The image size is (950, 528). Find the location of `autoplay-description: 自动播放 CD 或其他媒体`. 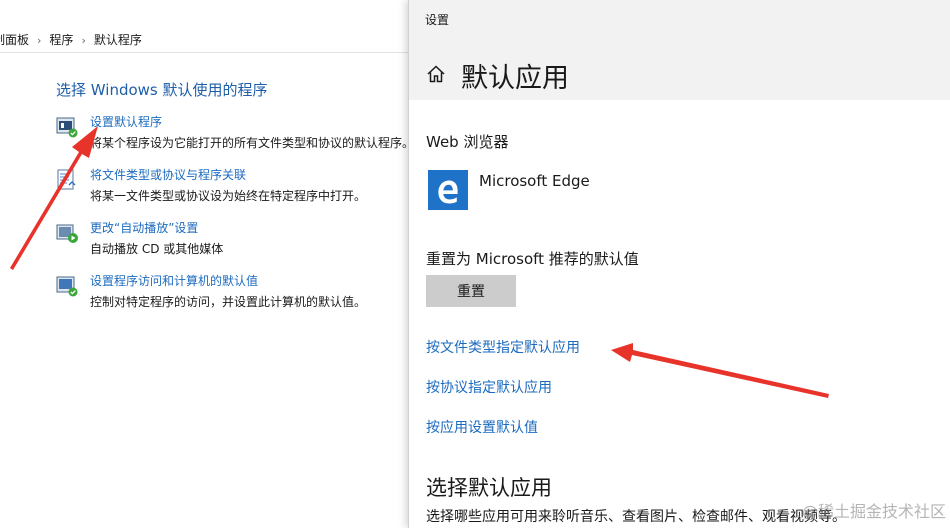

autoplay-description: 自动播放 CD 或其他媒体 is located at coordinates (157, 249).